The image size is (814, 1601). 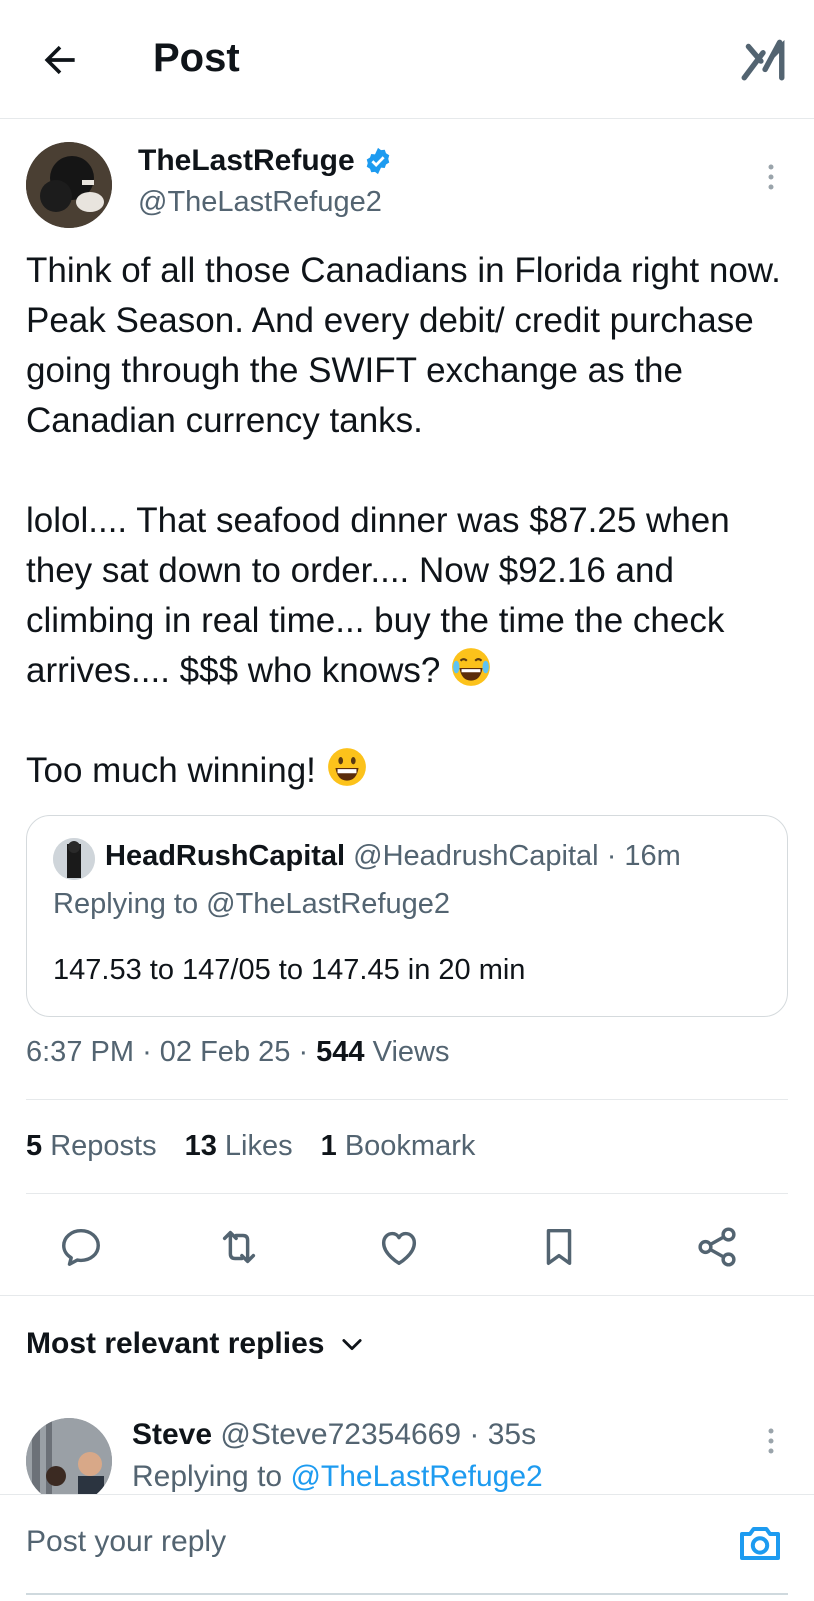 I want to click on verified-badge-icon, so click(x=377, y=161).